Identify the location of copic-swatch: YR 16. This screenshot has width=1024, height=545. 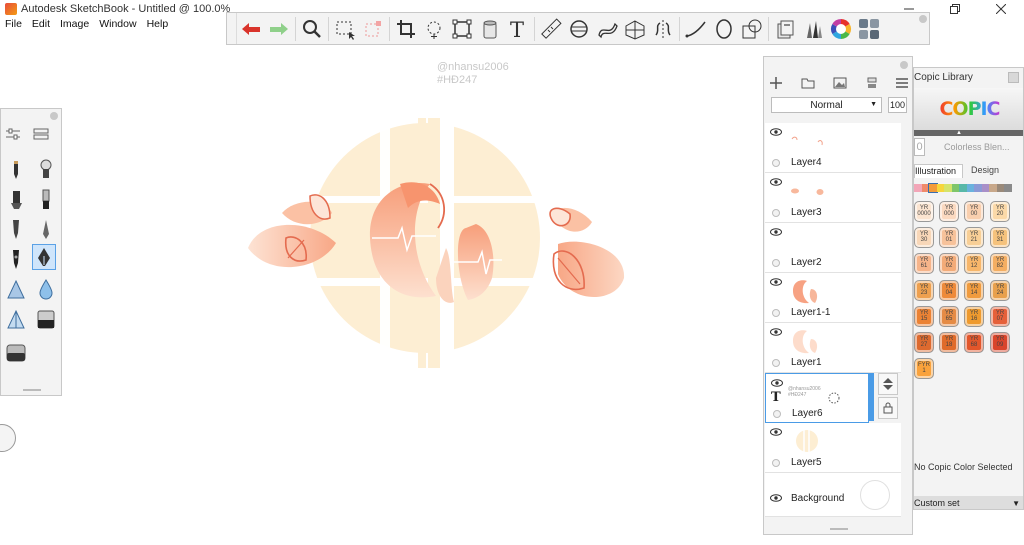
(974, 316).